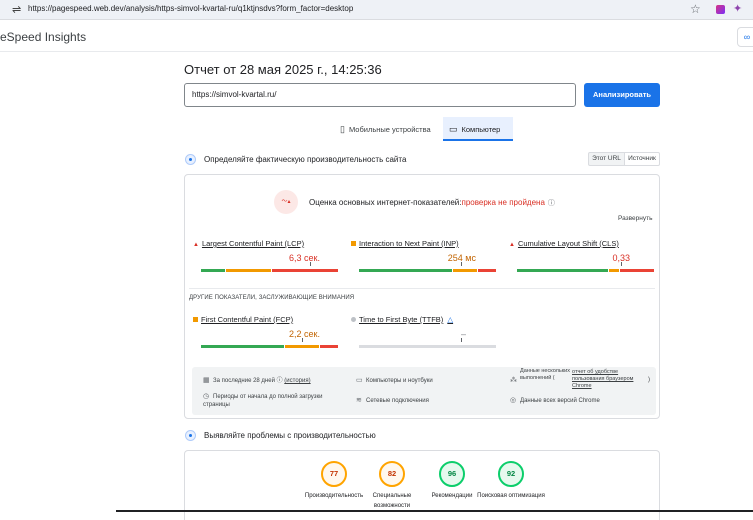 Image resolution: width=753 pixels, height=520 pixels. I want to click on info-devices-text: Компьютеры и ноутбуки, so click(399, 381).